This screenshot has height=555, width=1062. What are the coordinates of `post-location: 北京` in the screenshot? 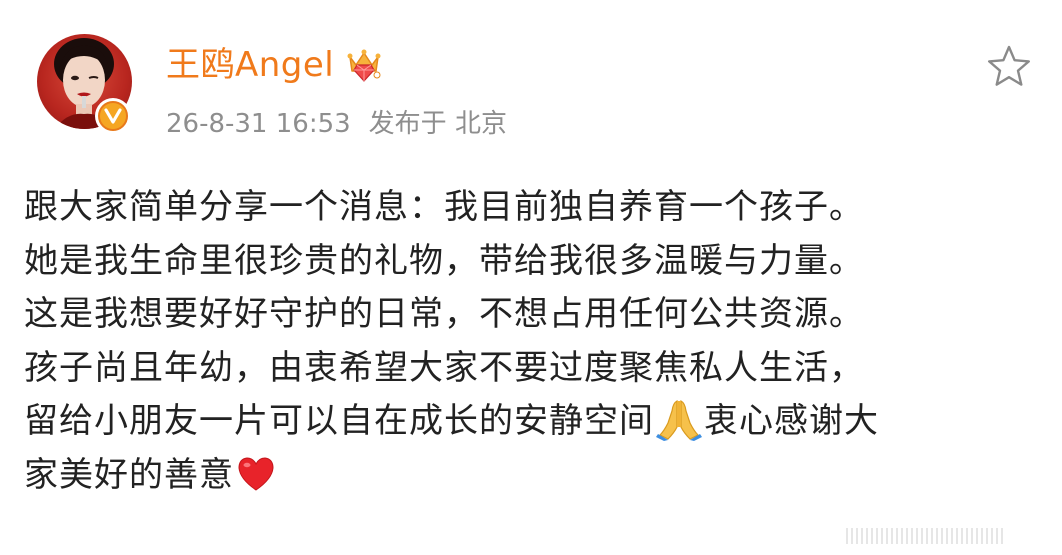 It's located at (480, 124).